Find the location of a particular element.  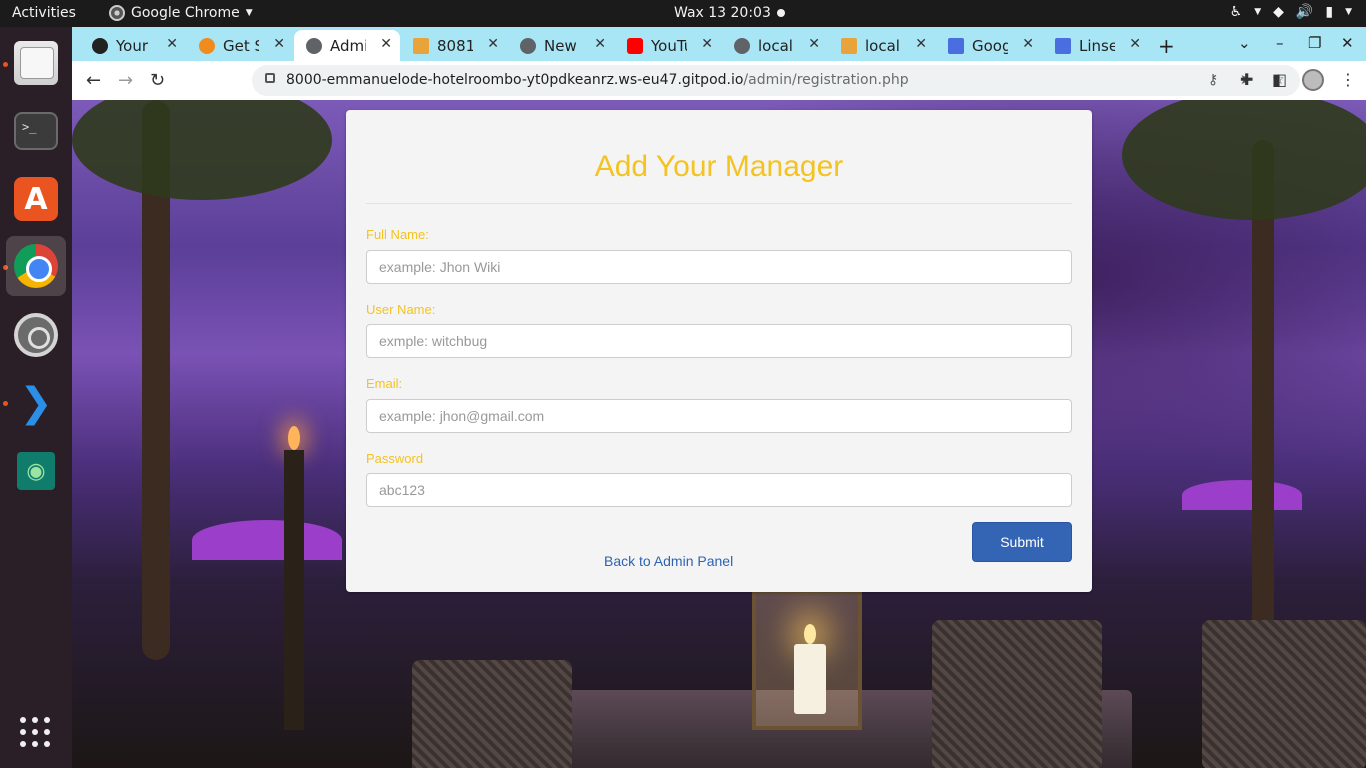

tab-new-tab: New T ✕ is located at coordinates (561, 45).